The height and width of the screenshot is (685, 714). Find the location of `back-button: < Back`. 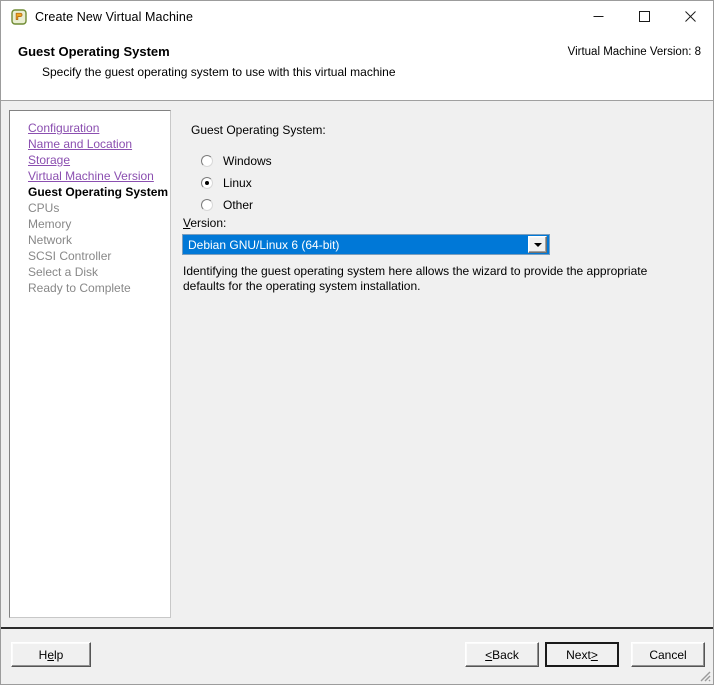

back-button: < Back is located at coordinates (502, 654).